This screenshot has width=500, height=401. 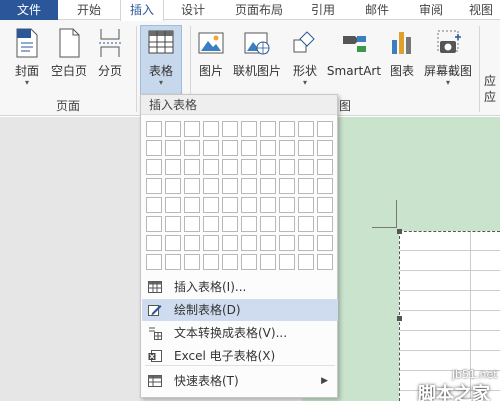 I want to click on tab-references: 引用, so click(x=323, y=10).